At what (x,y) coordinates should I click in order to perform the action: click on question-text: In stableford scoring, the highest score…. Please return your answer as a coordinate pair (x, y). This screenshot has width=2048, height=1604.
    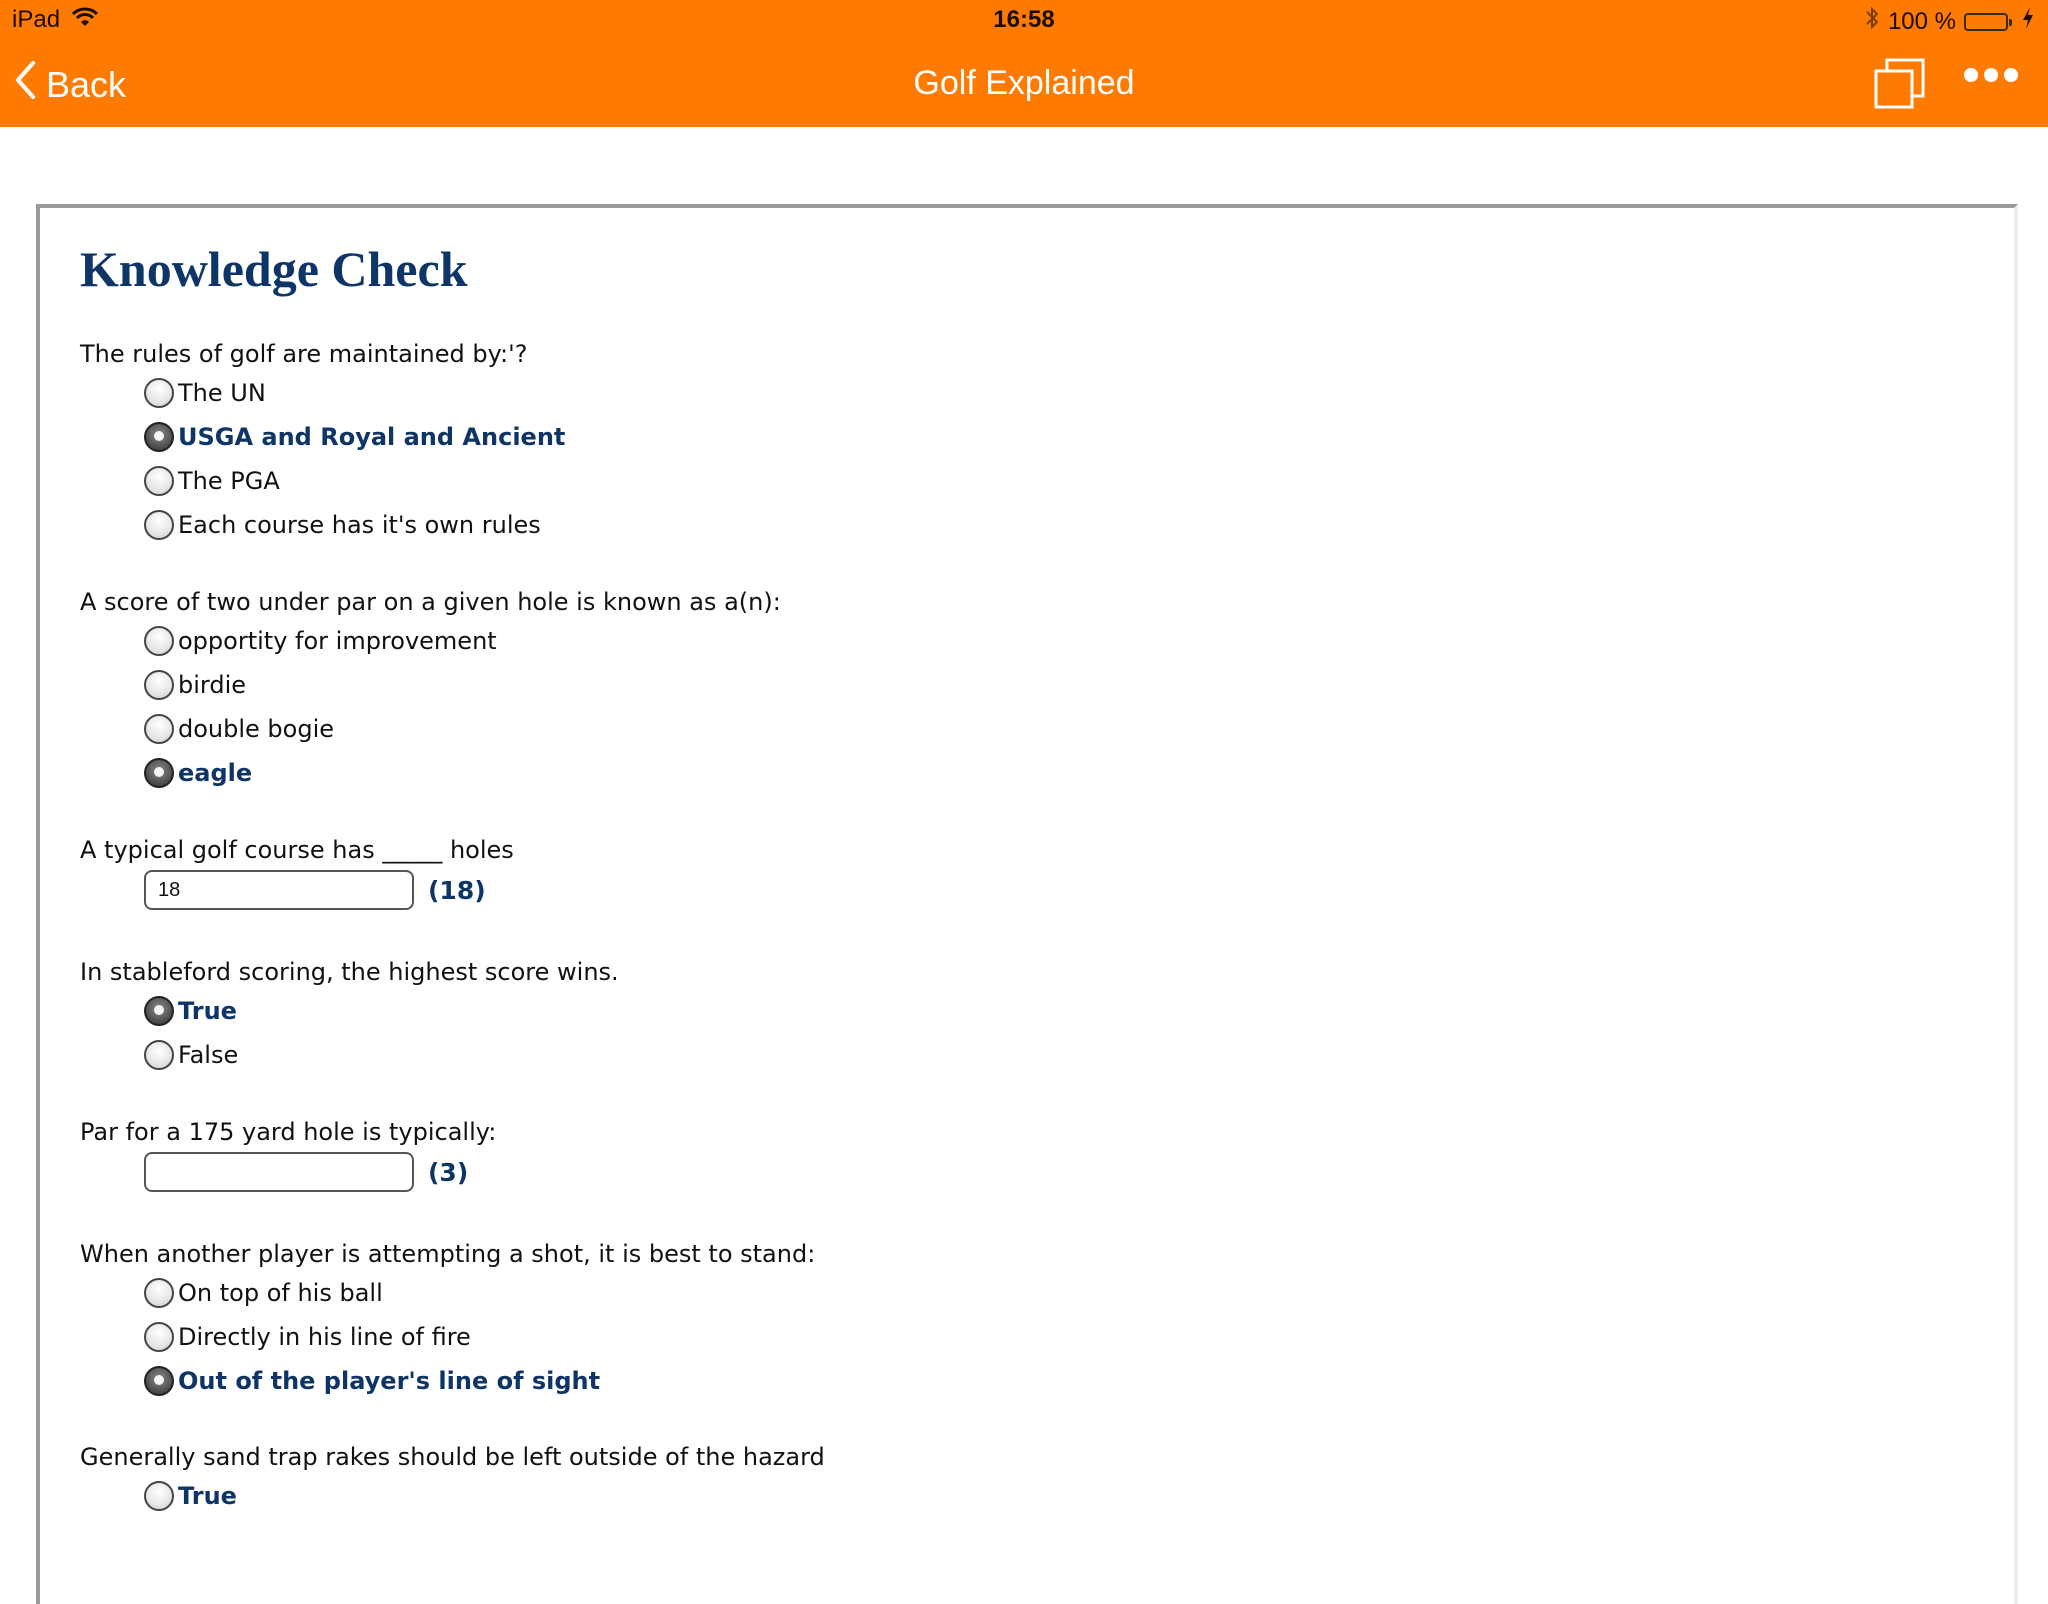
    Looking at the image, I should click on (349, 972).